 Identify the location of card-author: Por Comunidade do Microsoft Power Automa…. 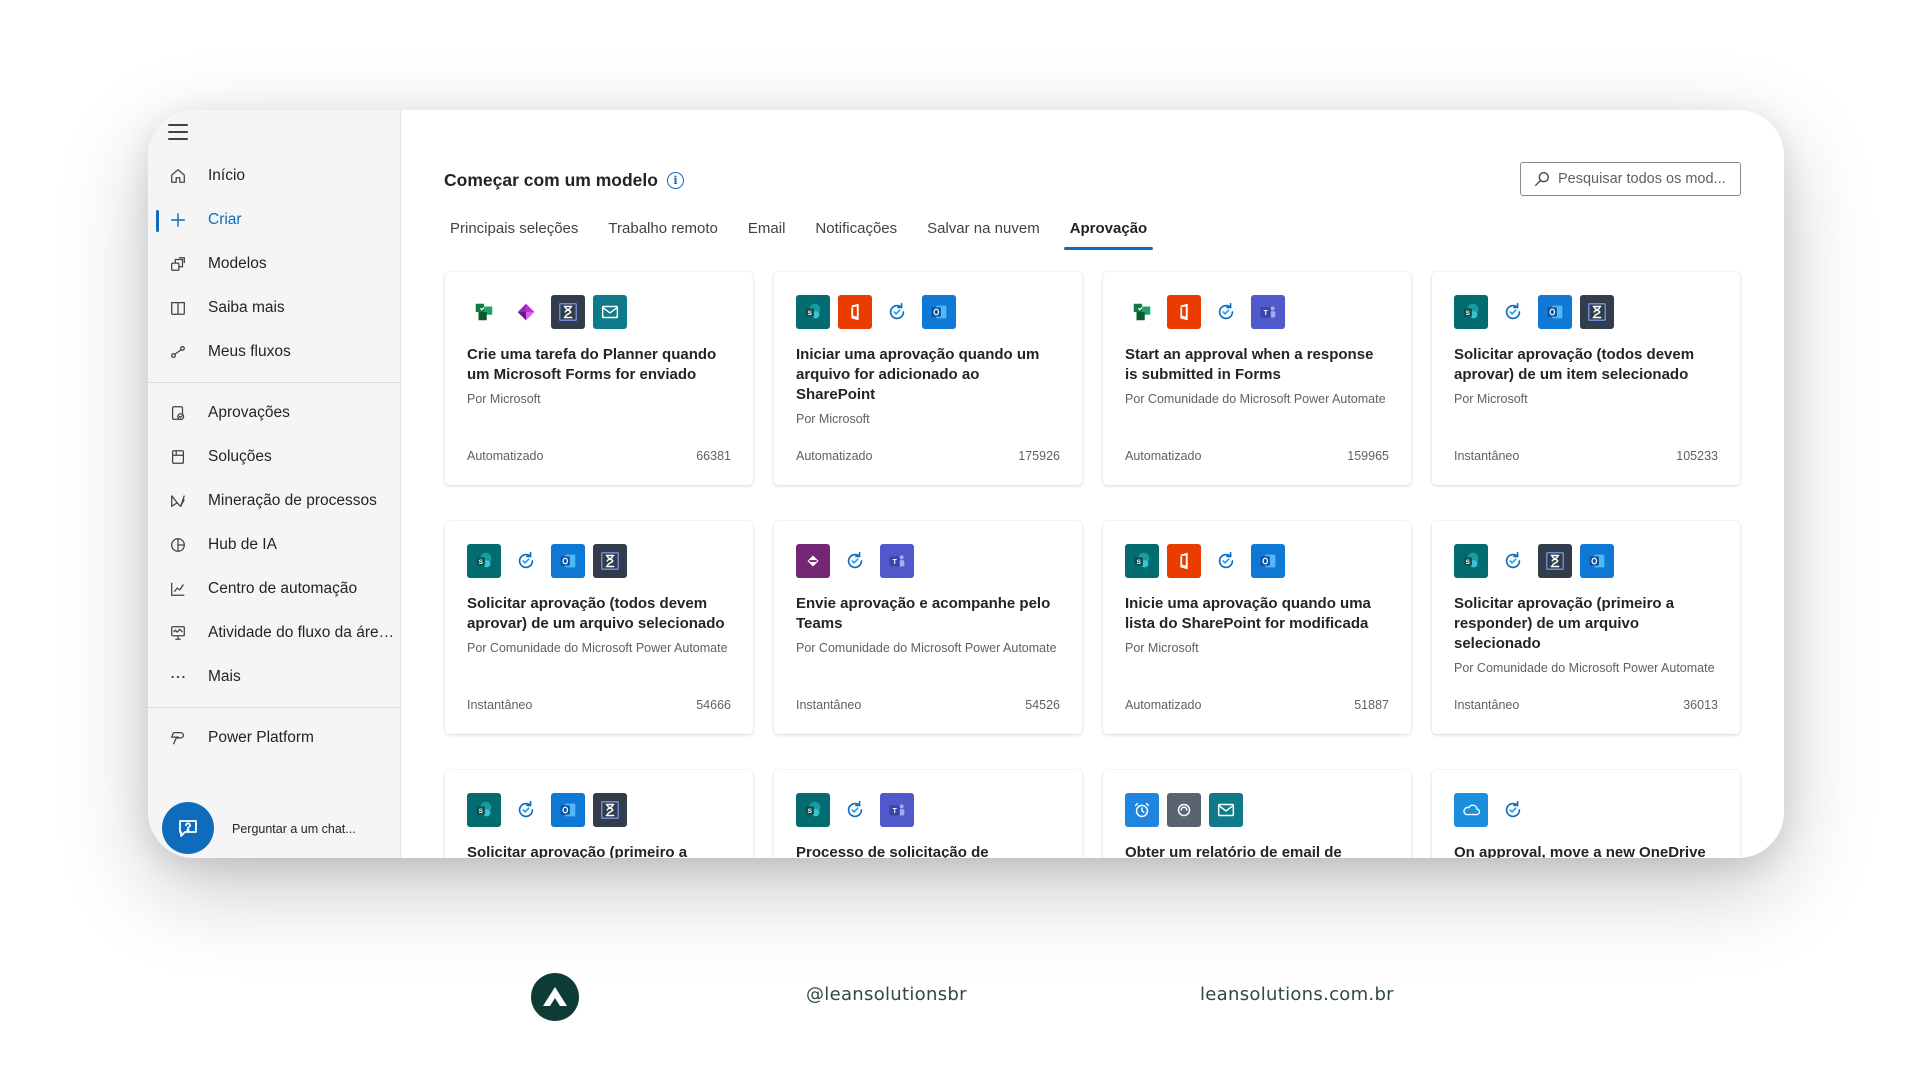
(1584, 668).